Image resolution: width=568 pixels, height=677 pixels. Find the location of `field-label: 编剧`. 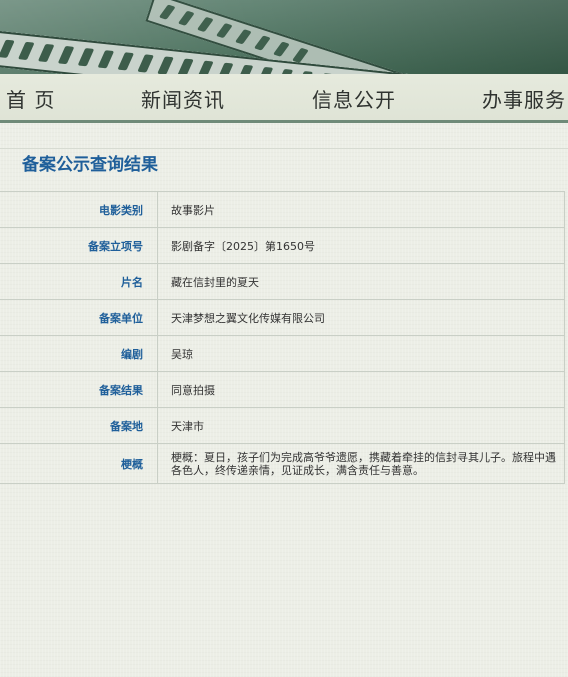

field-label: 编剧 is located at coordinates (79, 353).